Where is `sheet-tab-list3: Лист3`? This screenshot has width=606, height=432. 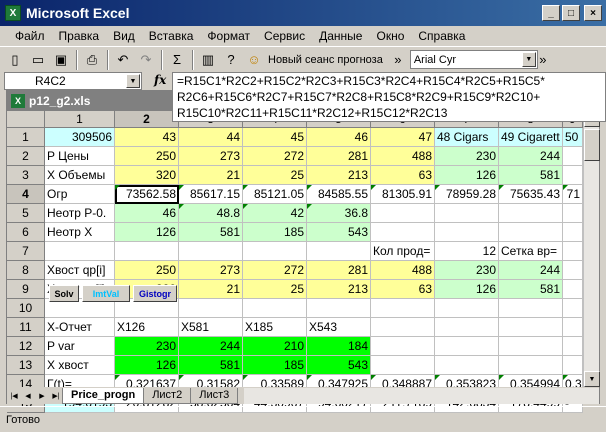 sheet-tab-list3: Лист3 is located at coordinates (214, 395).